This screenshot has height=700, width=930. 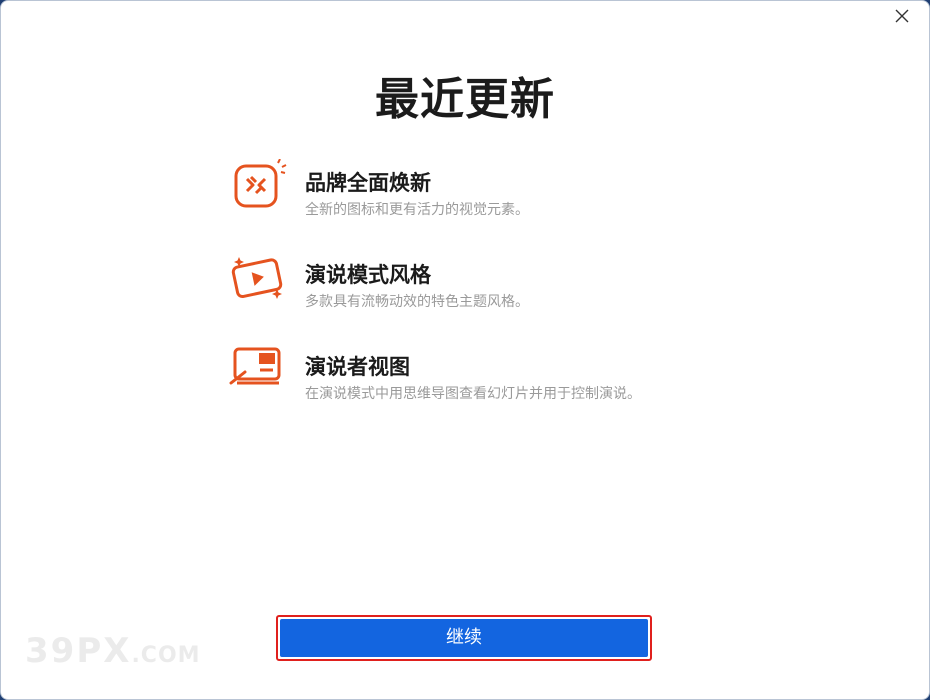 What do you see at coordinates (258, 278) in the screenshot?
I see `presentation-play-icon` at bounding box center [258, 278].